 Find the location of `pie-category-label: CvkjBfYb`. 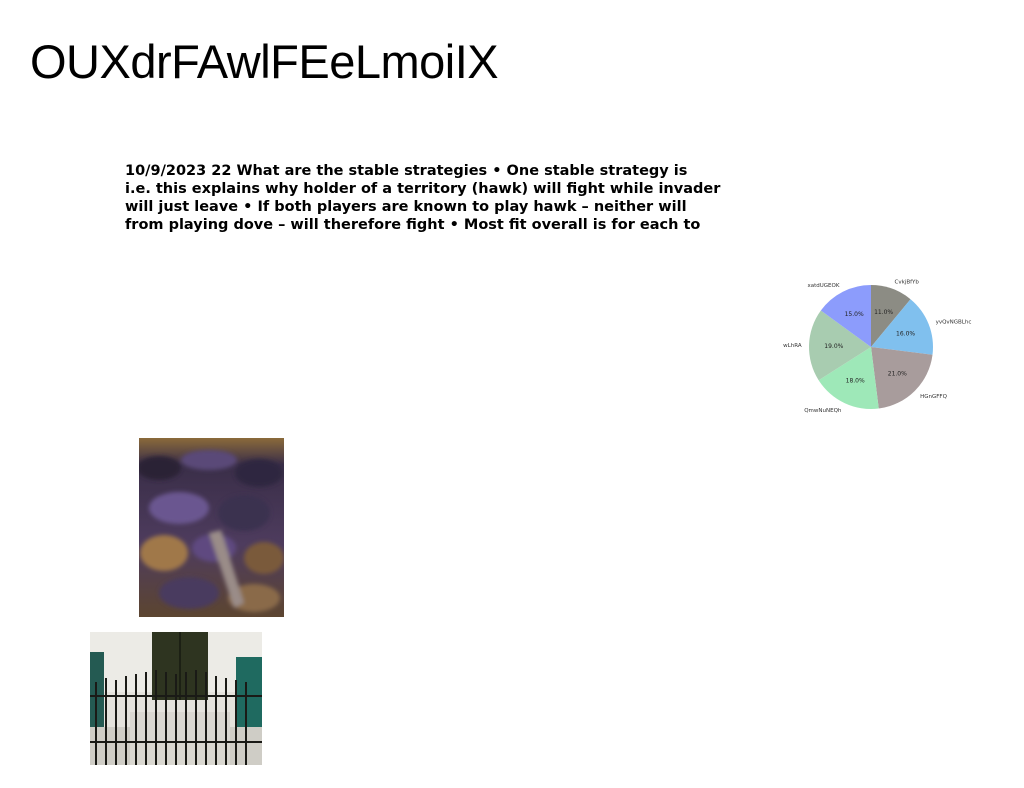

pie-category-label: CvkjBfYb is located at coordinates (907, 283).